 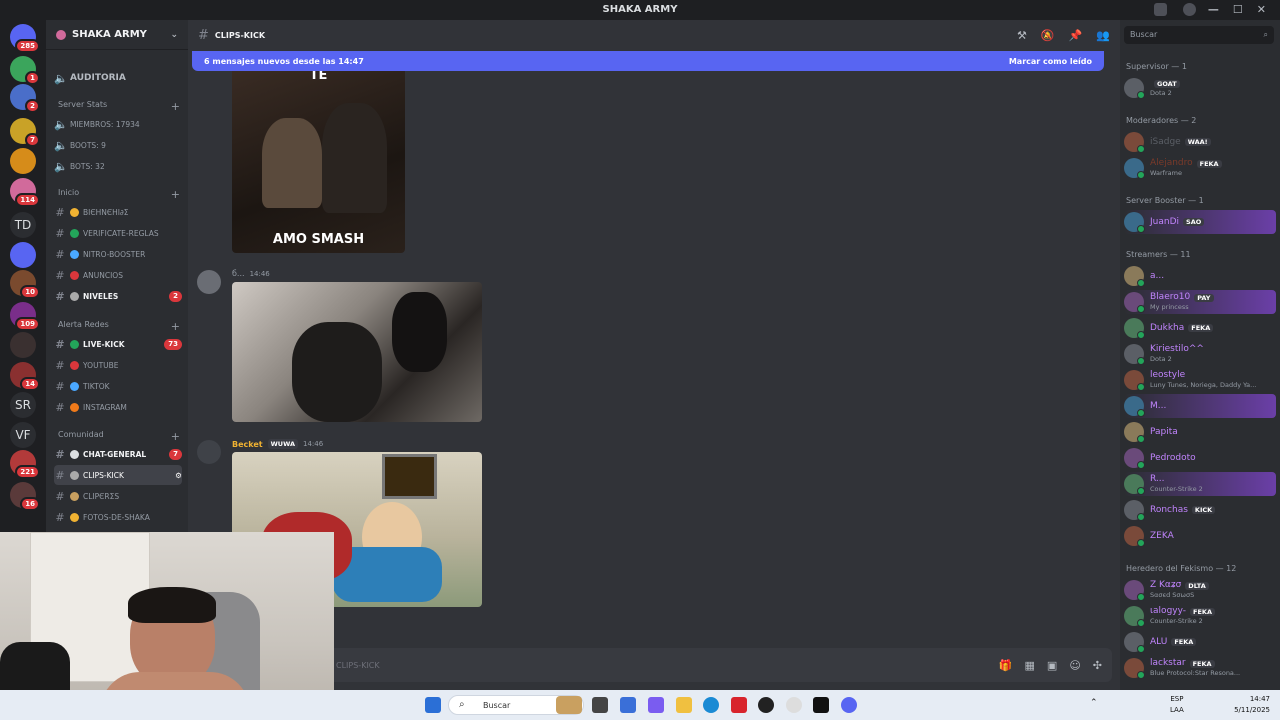 I want to click on member-item: Z Kαʑσ DLTA Sασєd SσωσS, so click(x=1200, y=590).